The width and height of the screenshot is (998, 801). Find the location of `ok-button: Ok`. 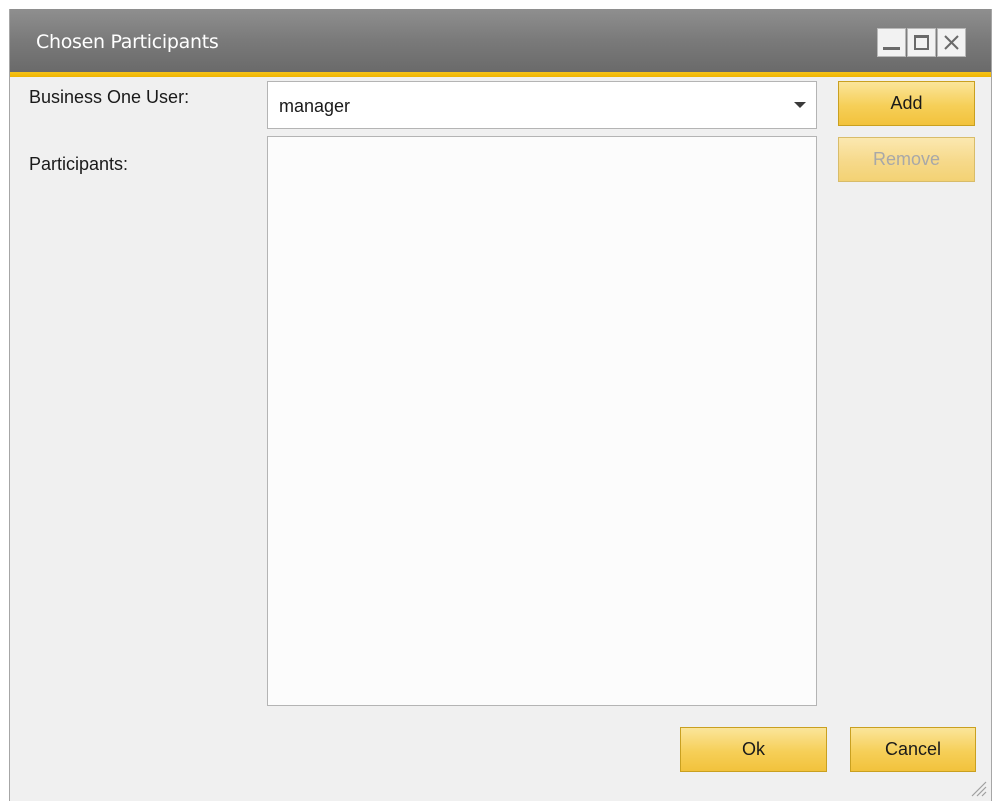

ok-button: Ok is located at coordinates (753, 749).